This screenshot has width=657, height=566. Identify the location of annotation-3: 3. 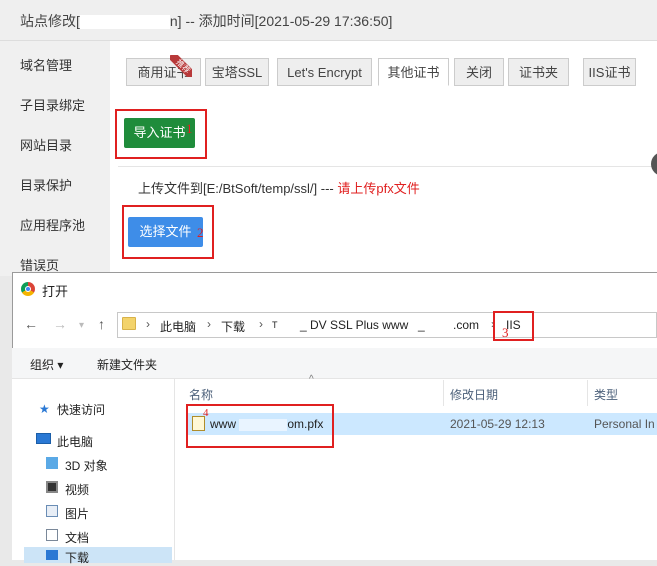
(505, 332).